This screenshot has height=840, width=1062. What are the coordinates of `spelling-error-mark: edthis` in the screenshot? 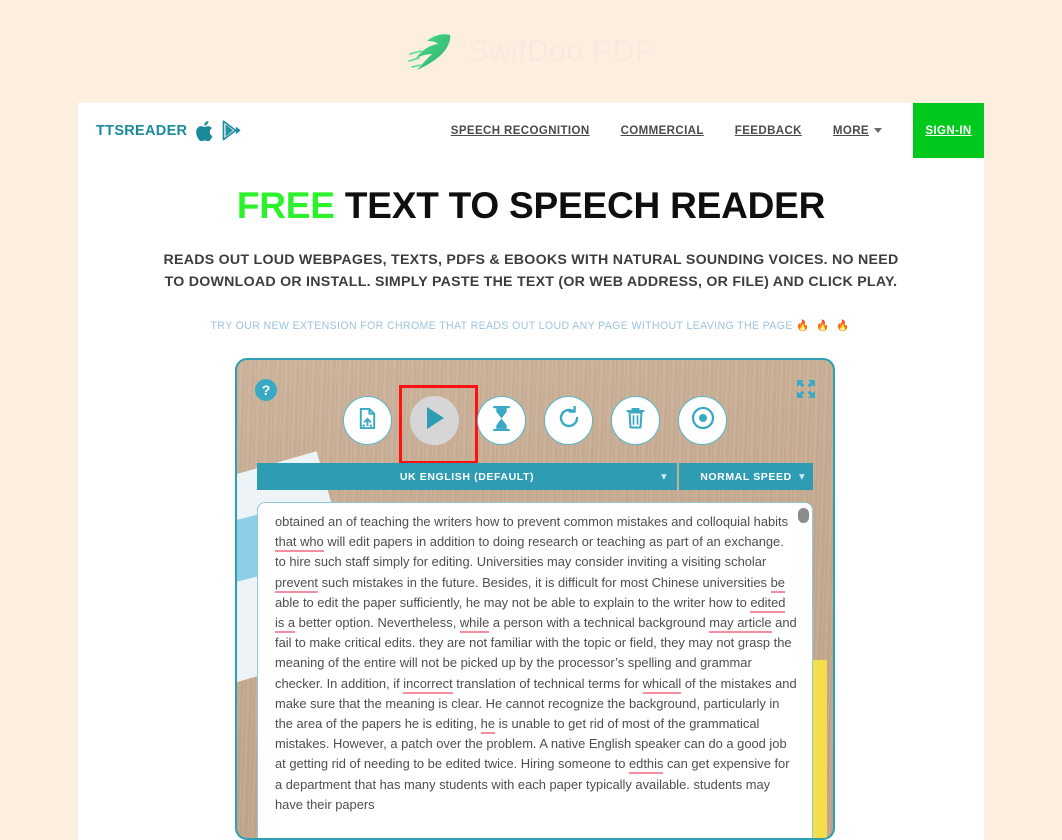 It's located at (646, 765).